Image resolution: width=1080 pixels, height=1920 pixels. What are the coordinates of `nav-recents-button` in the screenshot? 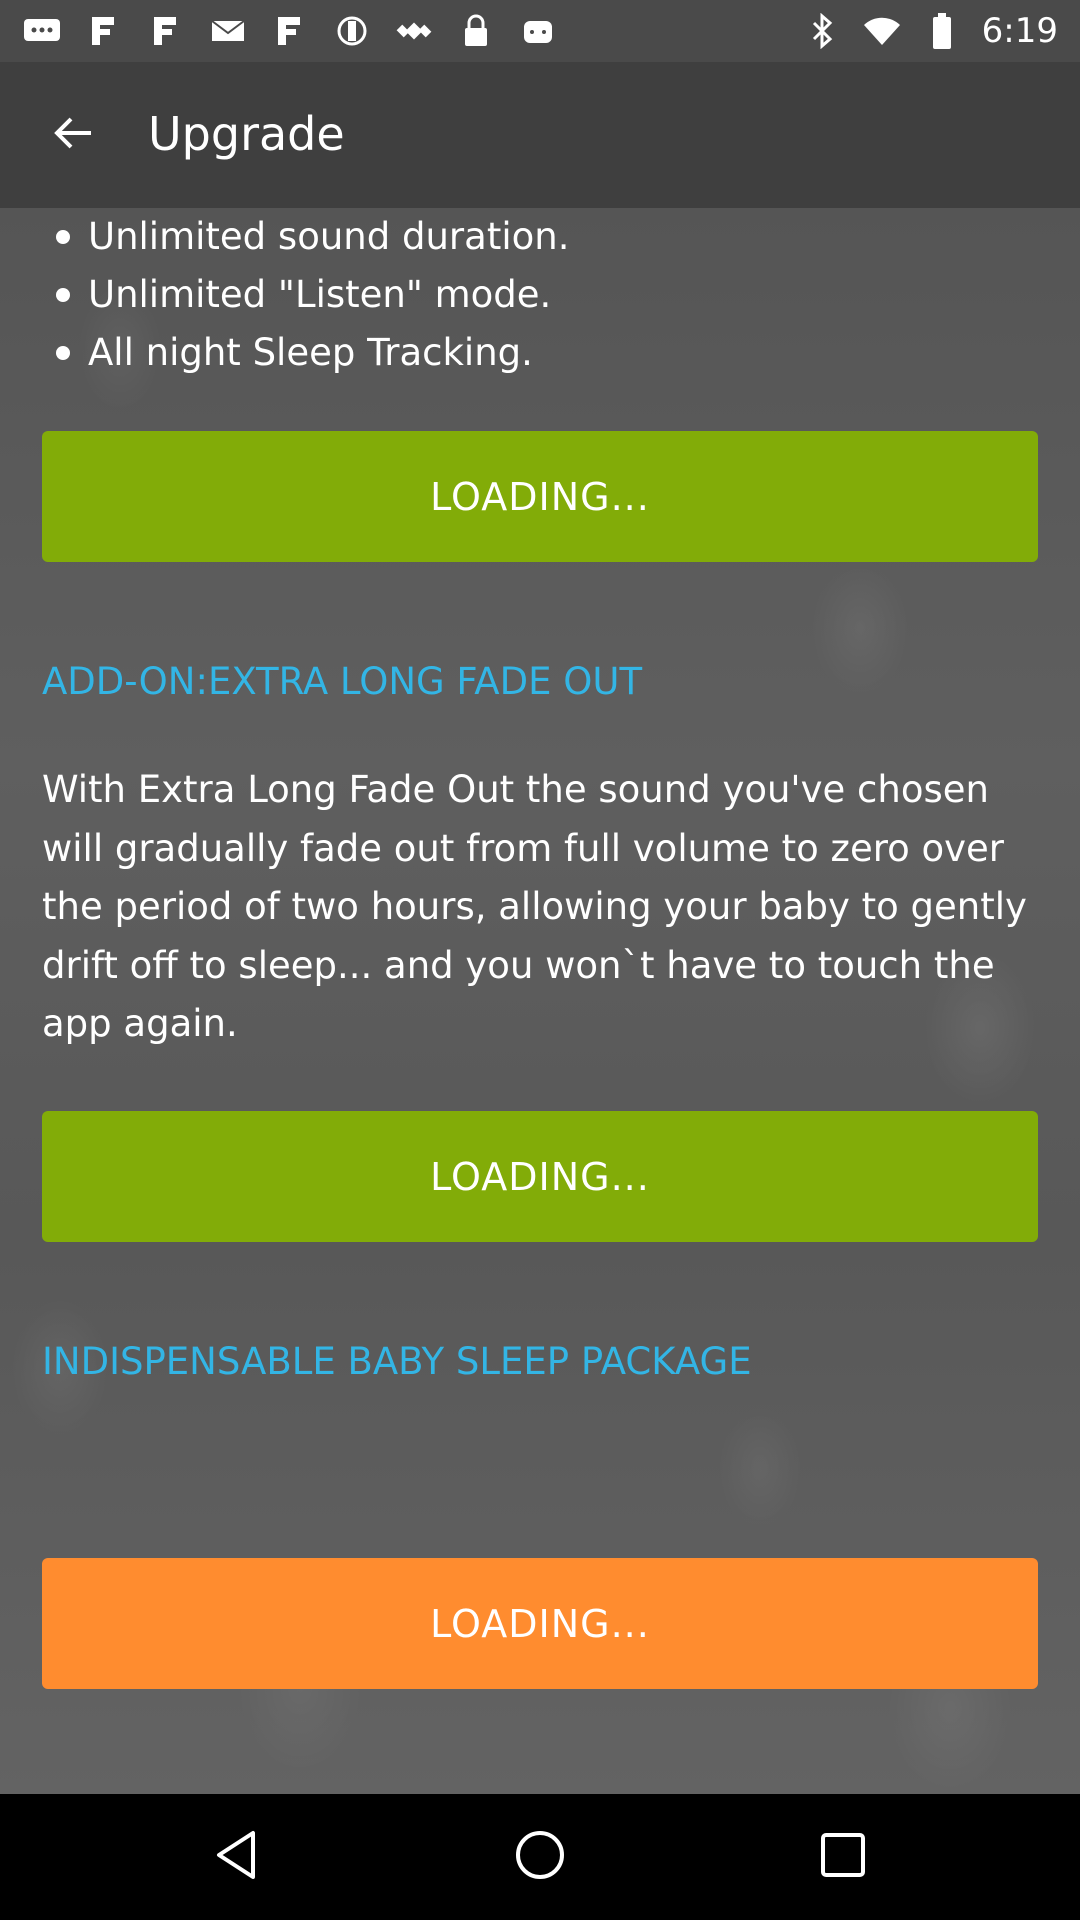 It's located at (843, 1857).